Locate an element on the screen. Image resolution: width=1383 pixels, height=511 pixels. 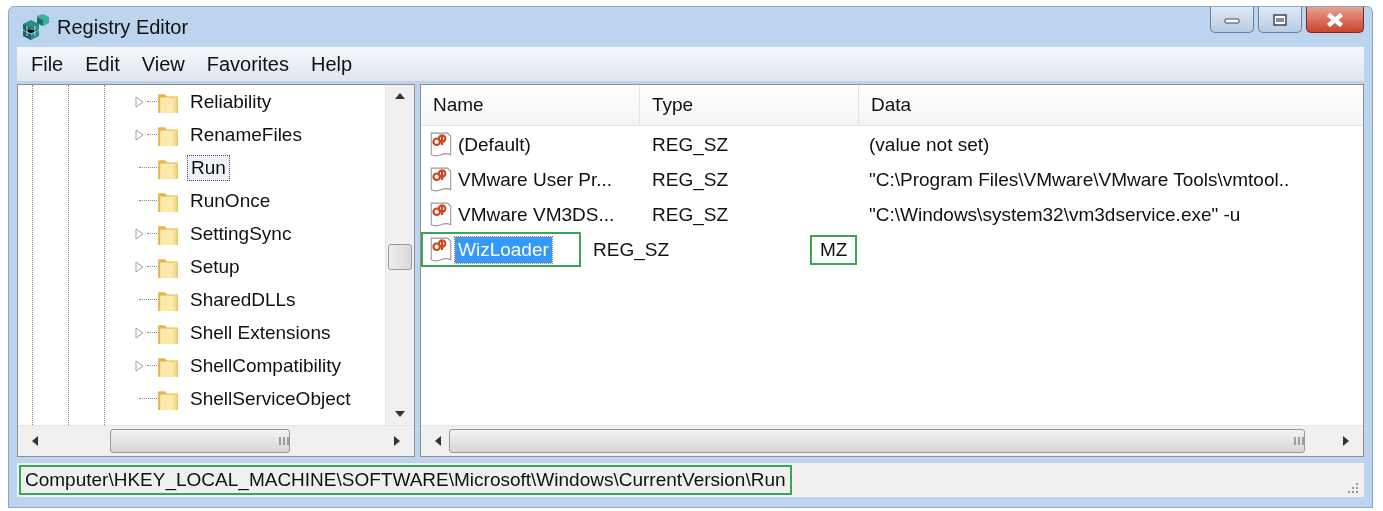
registry-path: Computer\HKEY_LOCAL_MACHINE\SOFTWARE\Microsoft\Windows\CurrentVersion\Run is located at coordinates (405, 480).